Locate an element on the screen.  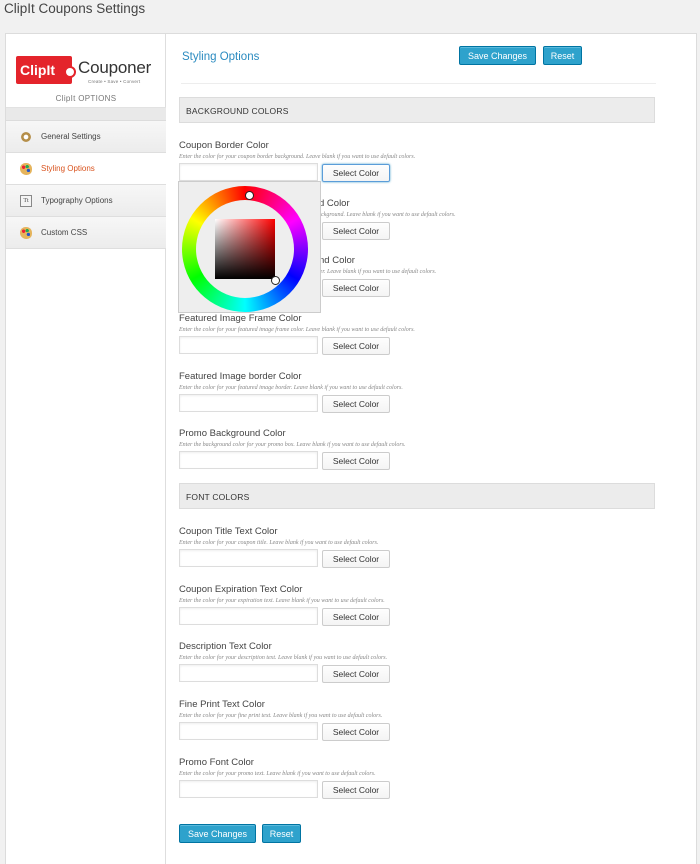
divider is located at coordinates (418, 83).